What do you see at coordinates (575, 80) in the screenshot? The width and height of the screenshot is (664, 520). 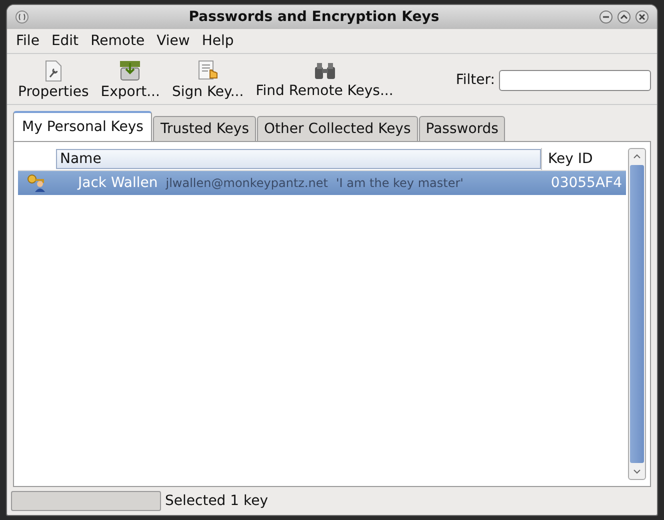 I see `filter-field` at bounding box center [575, 80].